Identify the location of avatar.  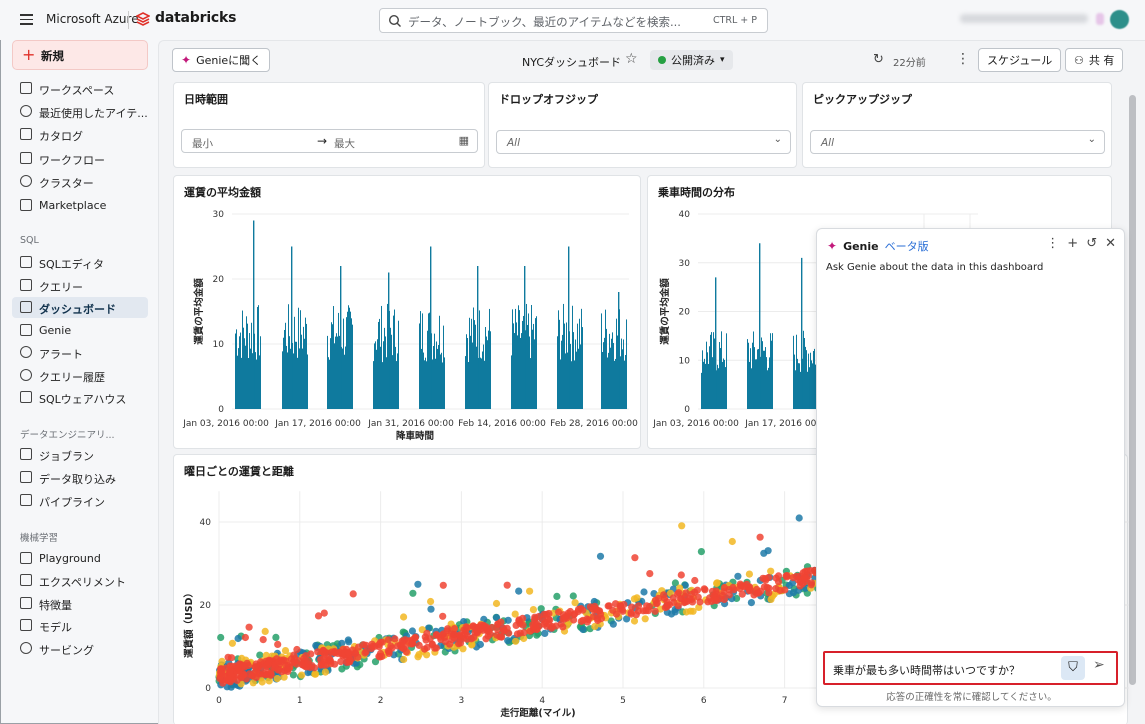
(1119, 19).